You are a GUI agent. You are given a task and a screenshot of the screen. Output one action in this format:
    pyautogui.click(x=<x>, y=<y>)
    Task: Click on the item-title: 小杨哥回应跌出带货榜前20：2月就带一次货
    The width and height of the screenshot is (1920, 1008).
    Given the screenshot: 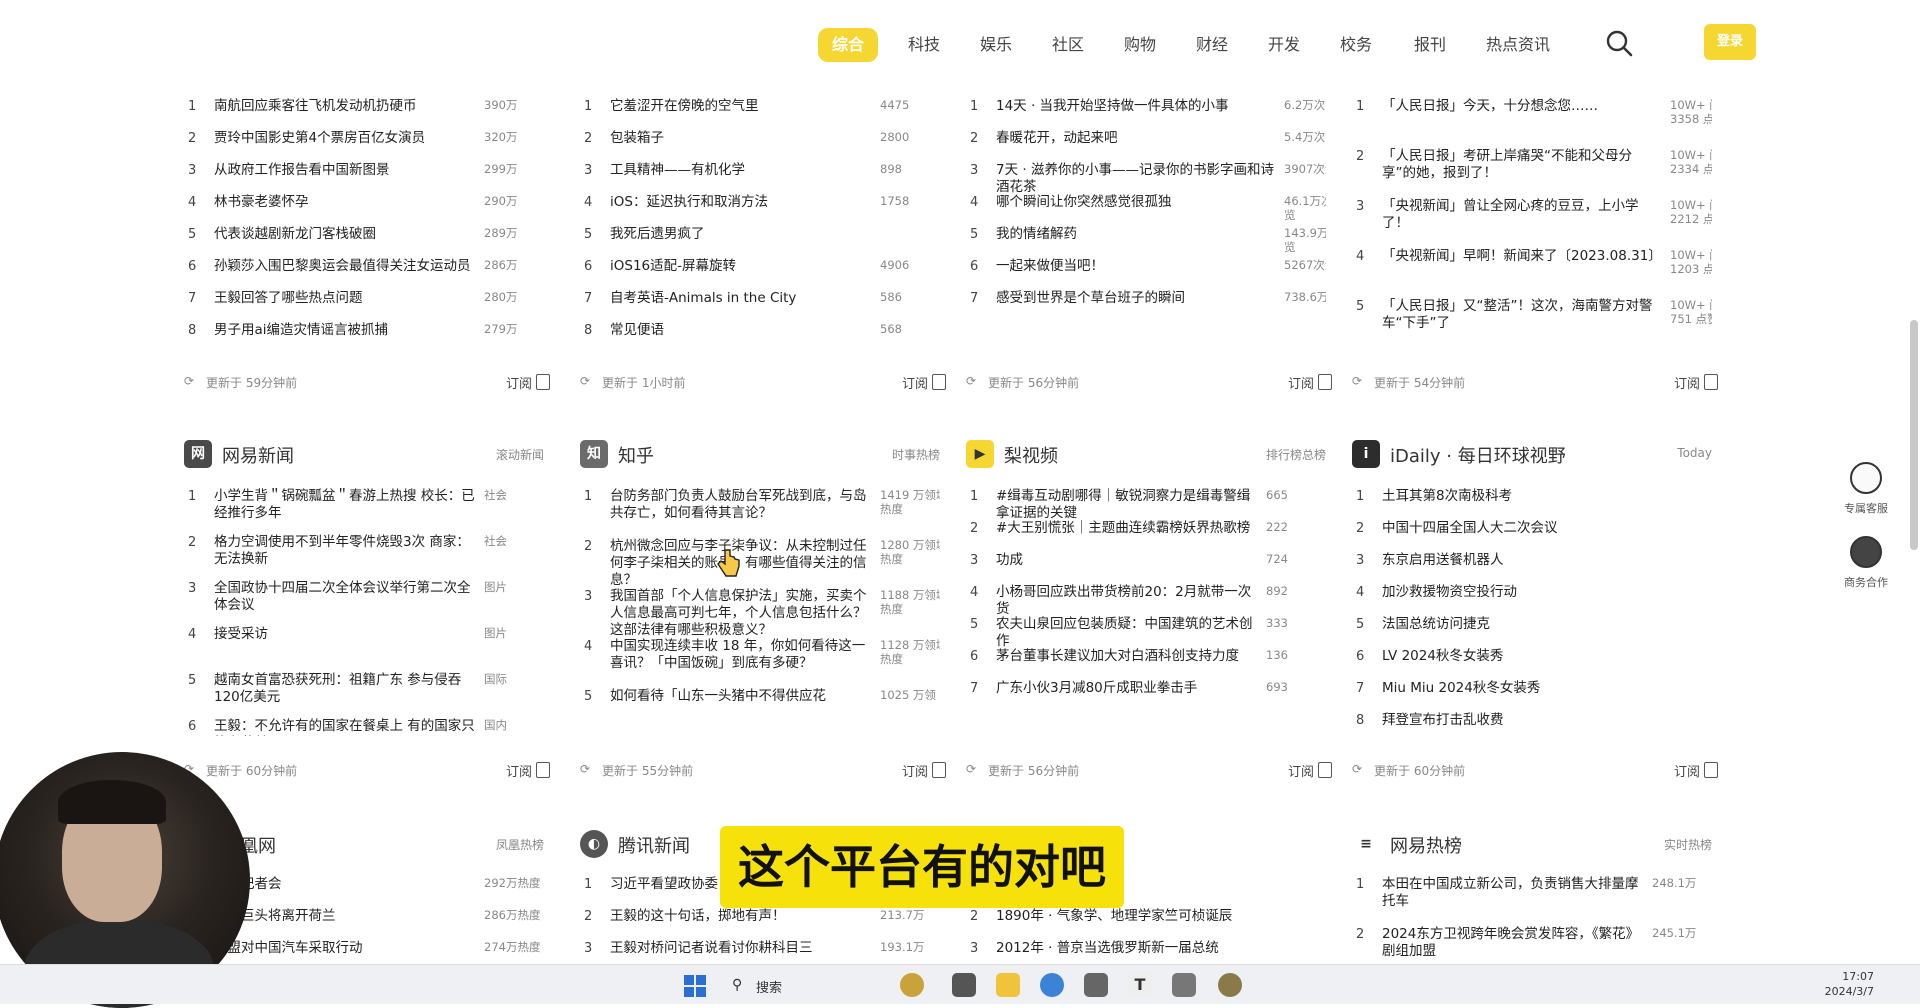 What is the action you would take?
    pyautogui.click(x=1127, y=601)
    